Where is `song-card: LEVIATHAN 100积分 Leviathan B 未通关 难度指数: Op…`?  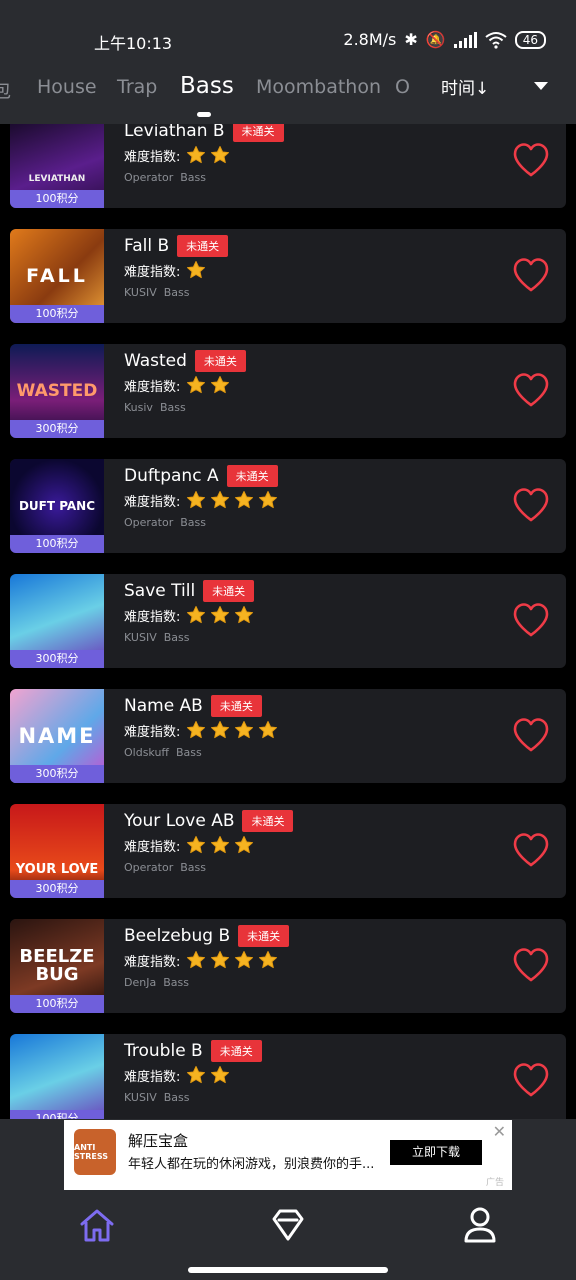 song-card: LEVIATHAN 100积分 Leviathan B 未通关 难度指数: Op… is located at coordinates (288, 166).